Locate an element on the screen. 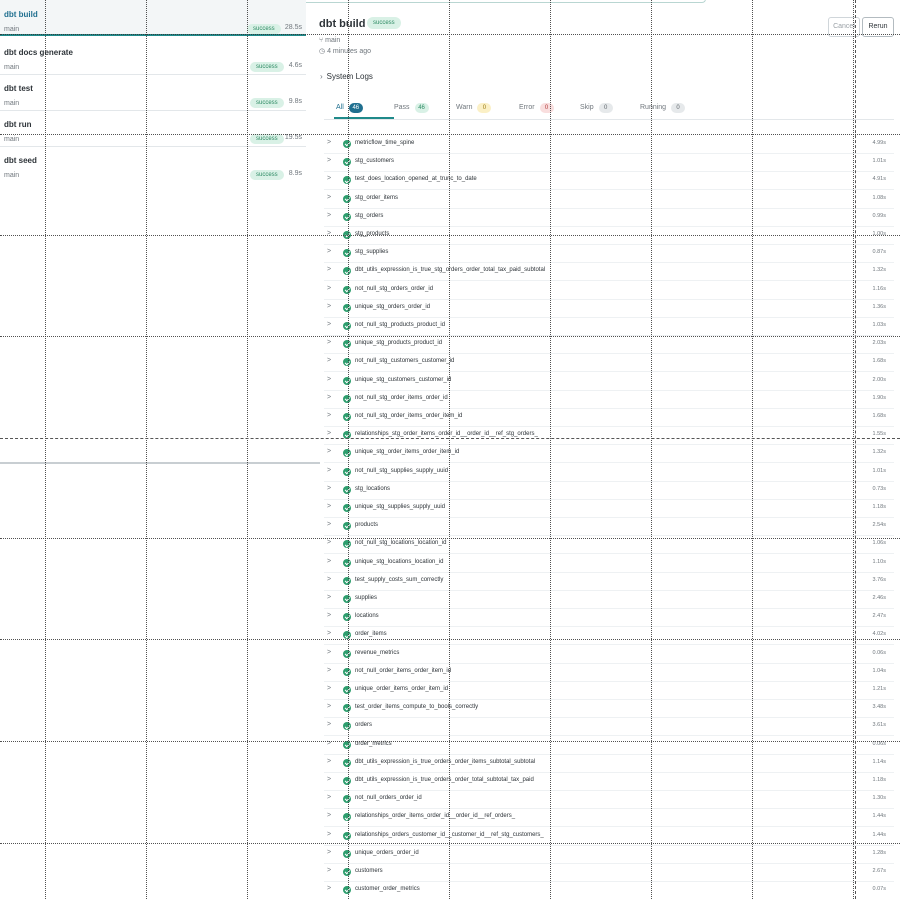 The height and width of the screenshot is (899, 900). node-row: > unique_stg_customers_customer_id 2.00s is located at coordinates (609, 382).